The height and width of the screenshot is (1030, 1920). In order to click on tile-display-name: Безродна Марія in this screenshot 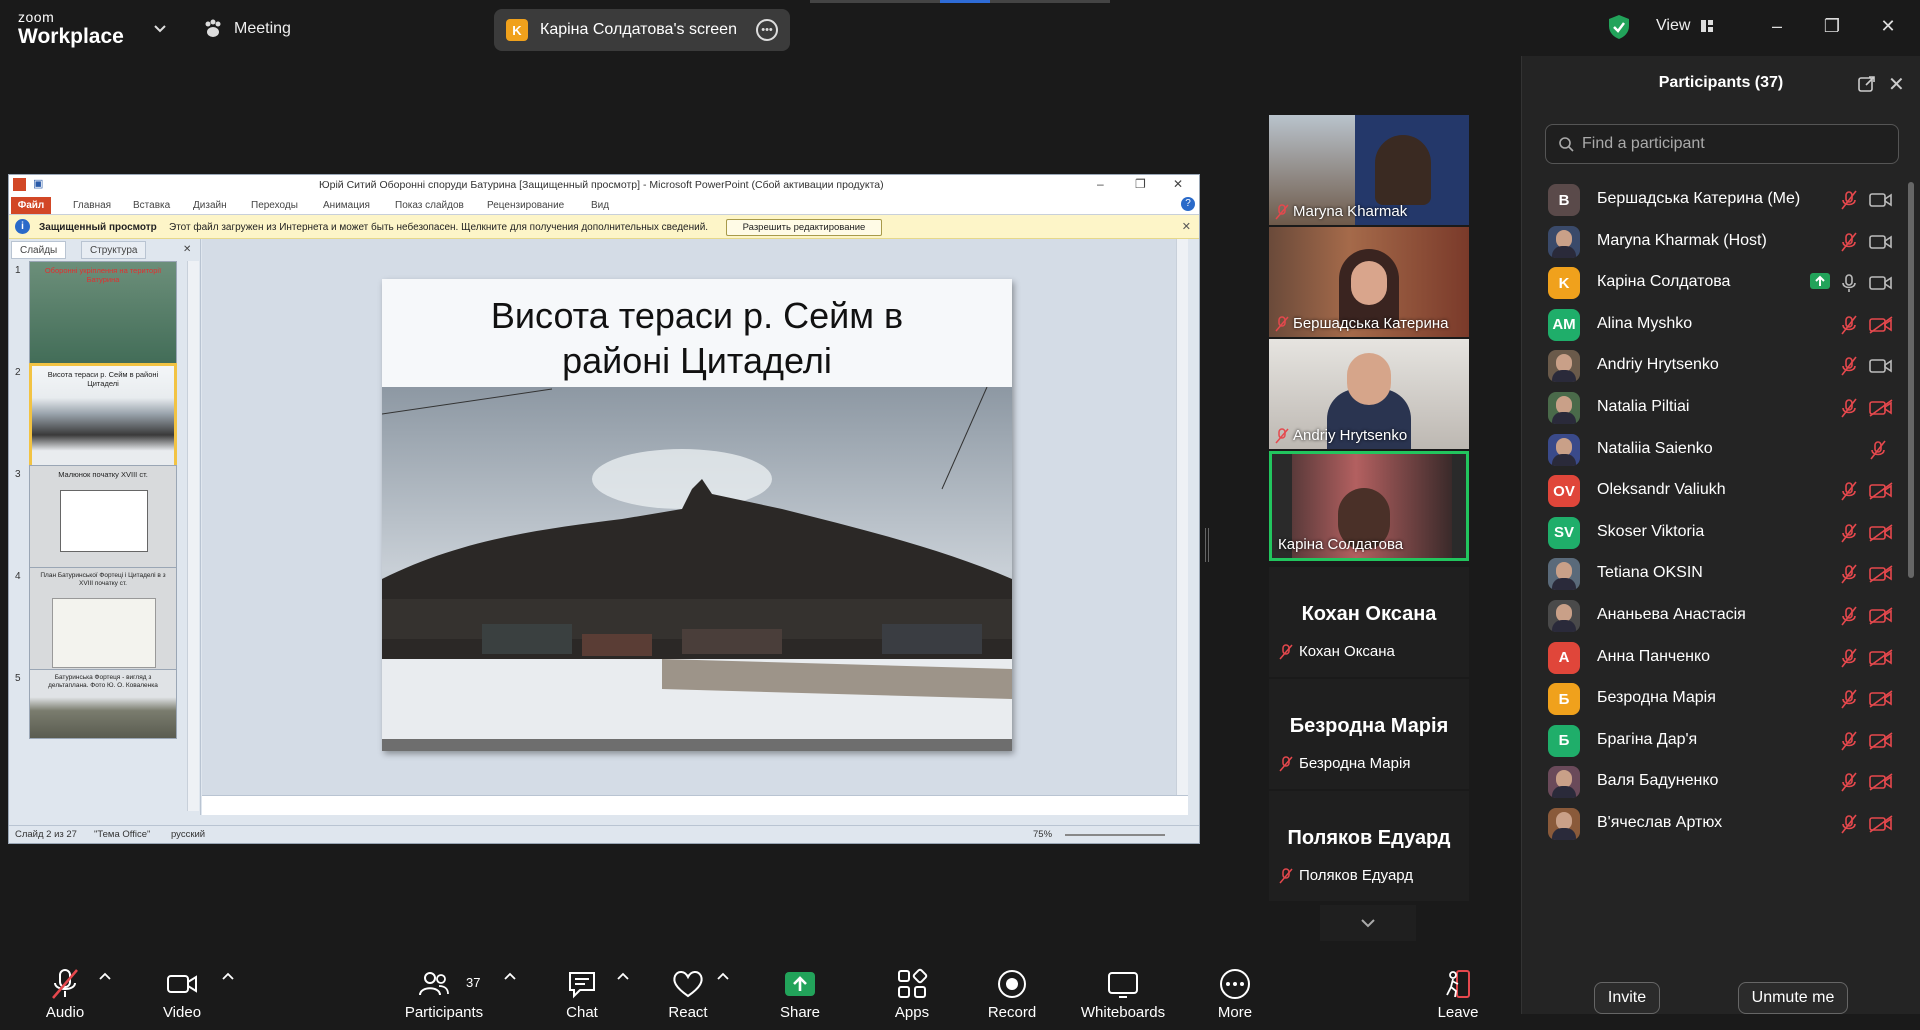, I will do `click(1369, 726)`.